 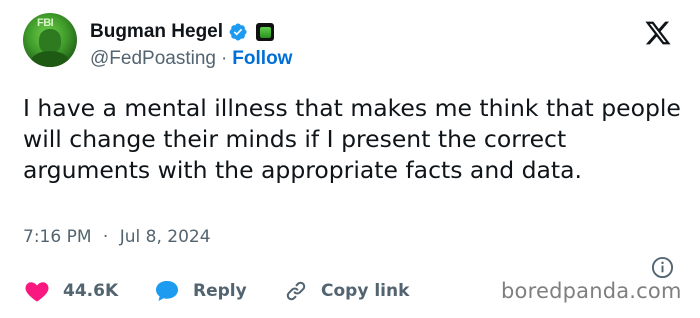 What do you see at coordinates (591, 291) in the screenshot?
I see `watermark: boredpanda.com` at bounding box center [591, 291].